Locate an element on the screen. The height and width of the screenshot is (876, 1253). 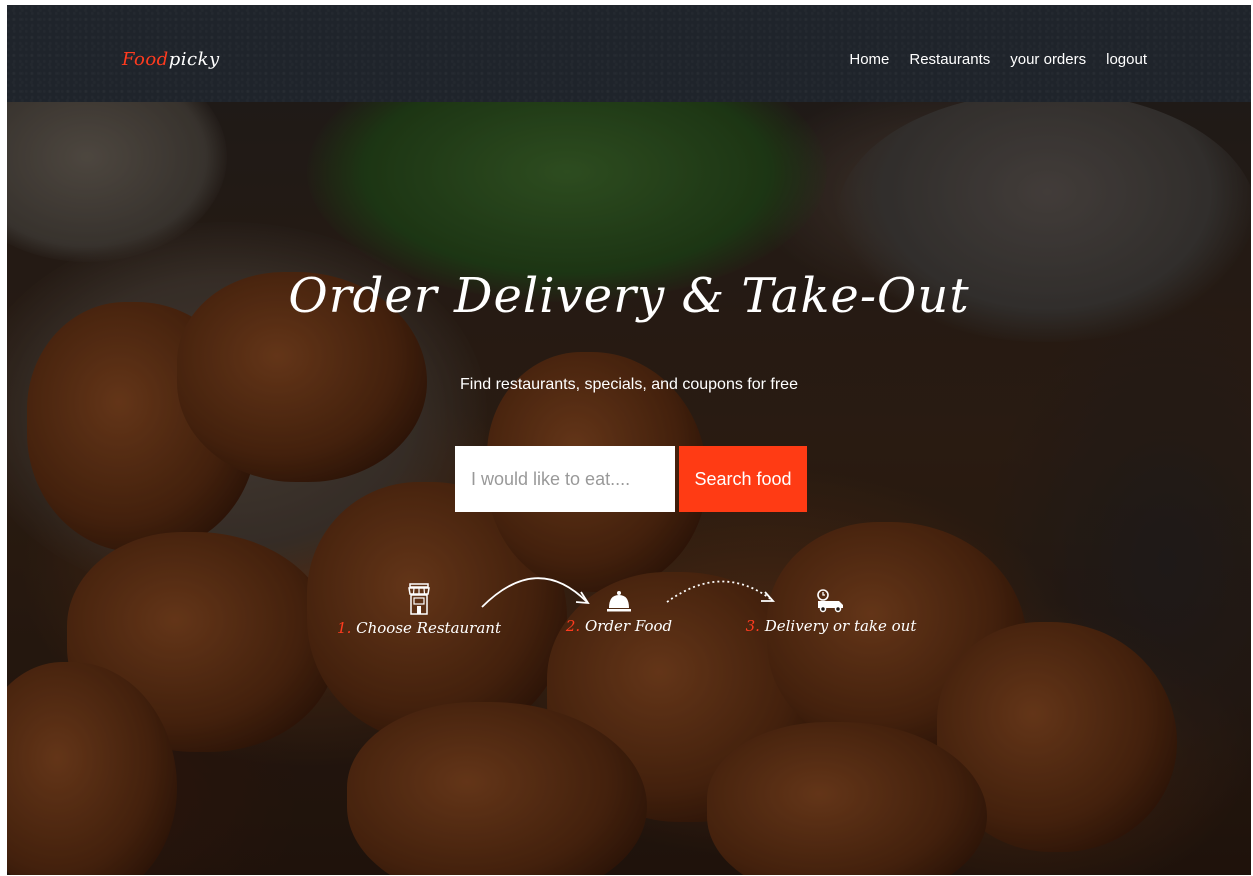
step-text: Choose Restaurant is located at coordinates (428, 628).